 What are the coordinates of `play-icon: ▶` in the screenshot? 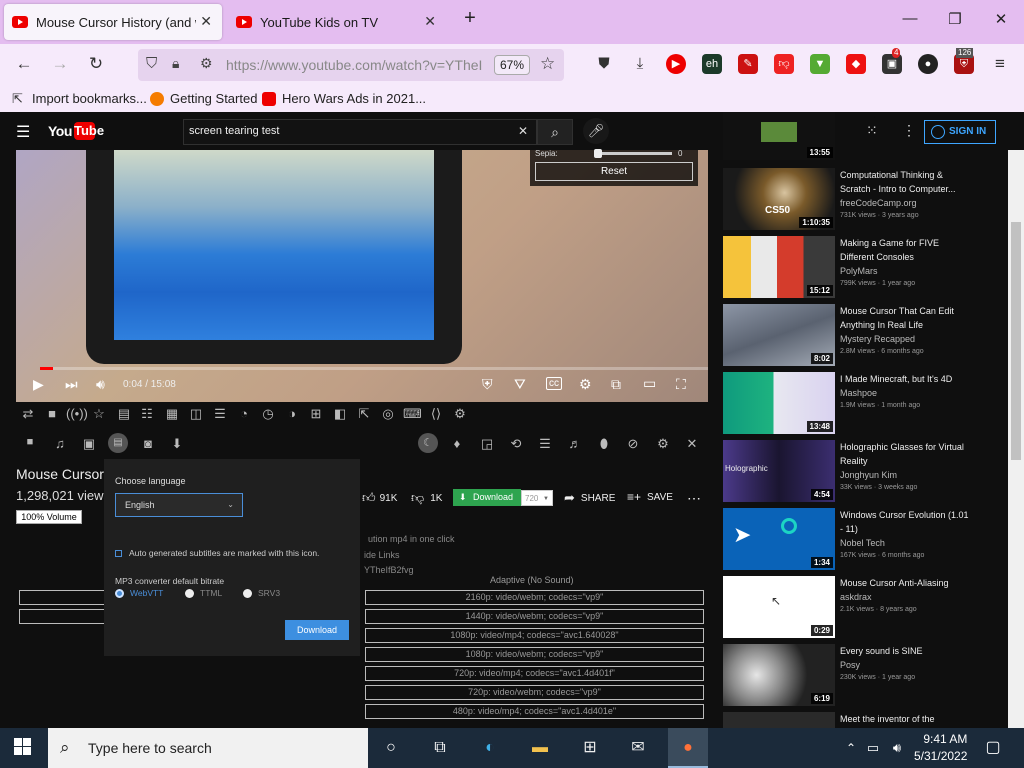 It's located at (38, 384).